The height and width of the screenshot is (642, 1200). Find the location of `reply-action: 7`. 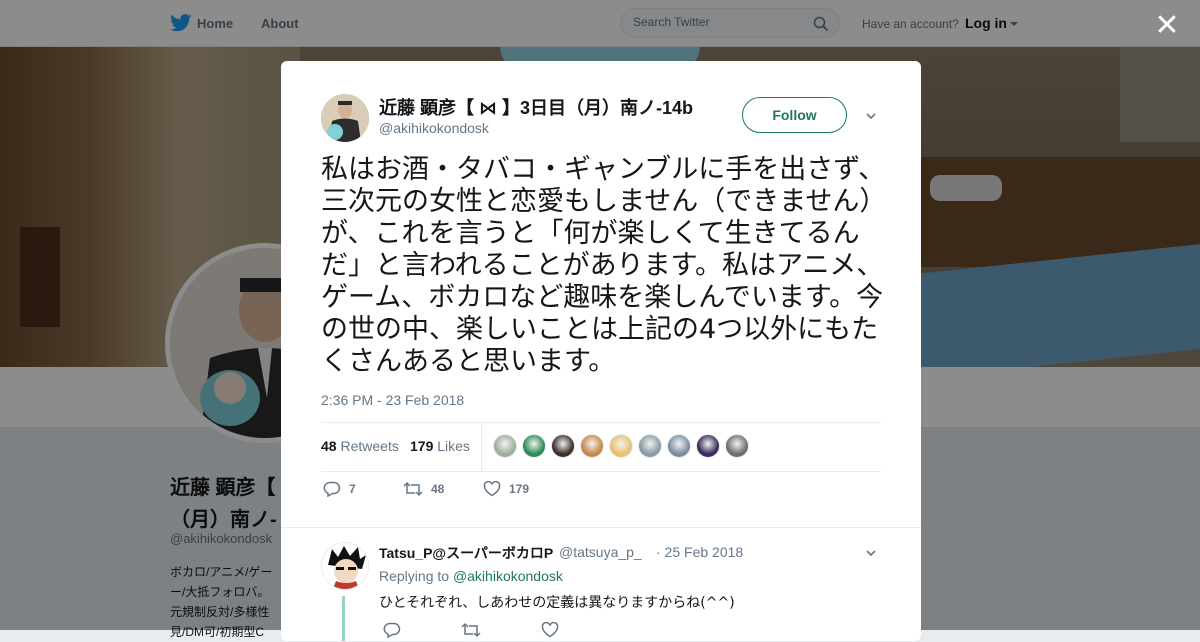

reply-action: 7 is located at coordinates (339, 491).